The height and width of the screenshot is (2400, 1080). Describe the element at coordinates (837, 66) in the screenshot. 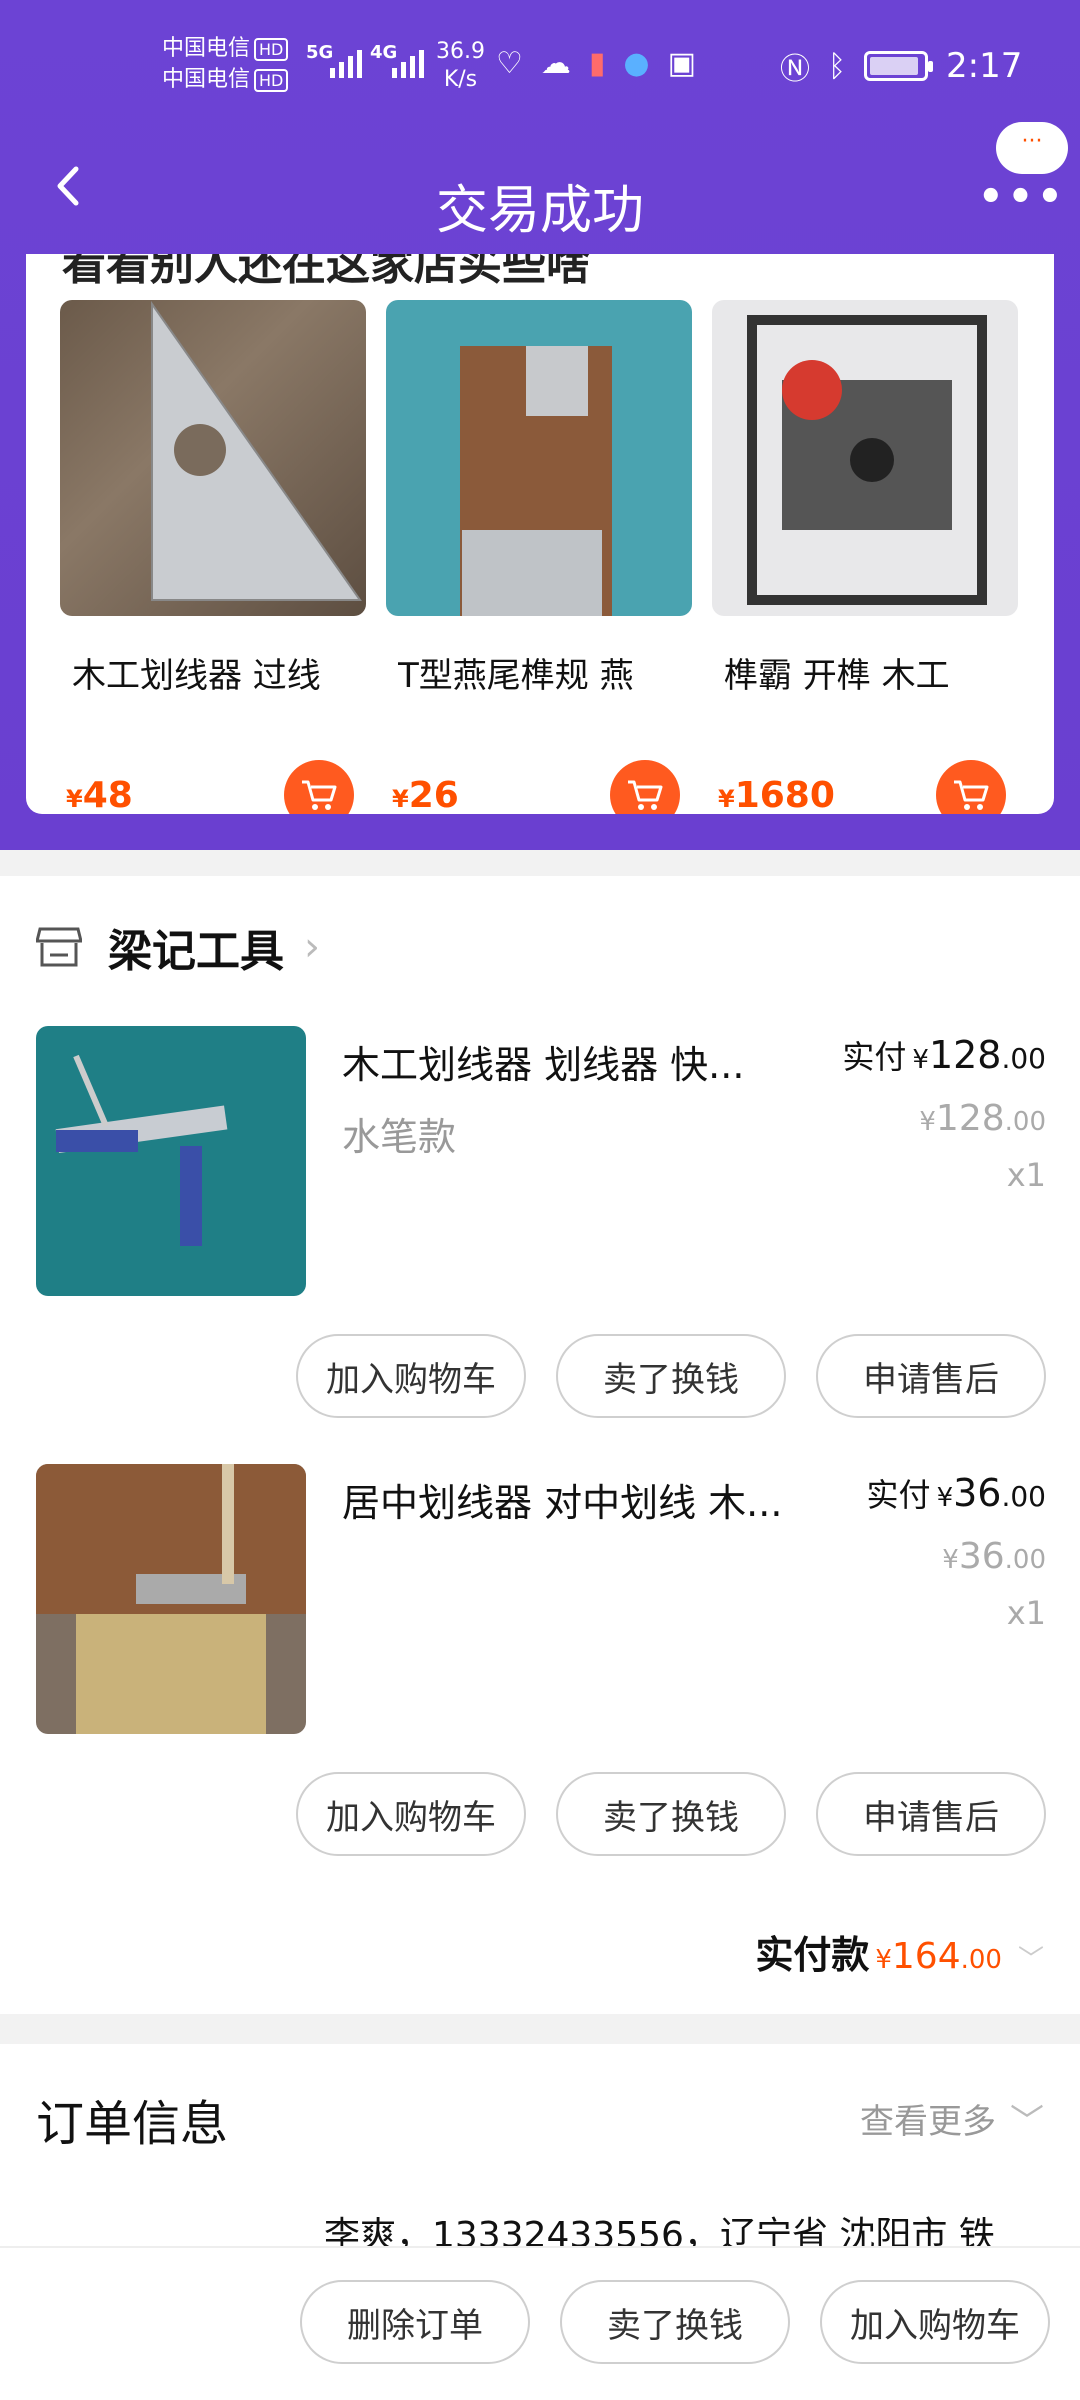

I see `bluetooth-icon: ᛒ` at that location.